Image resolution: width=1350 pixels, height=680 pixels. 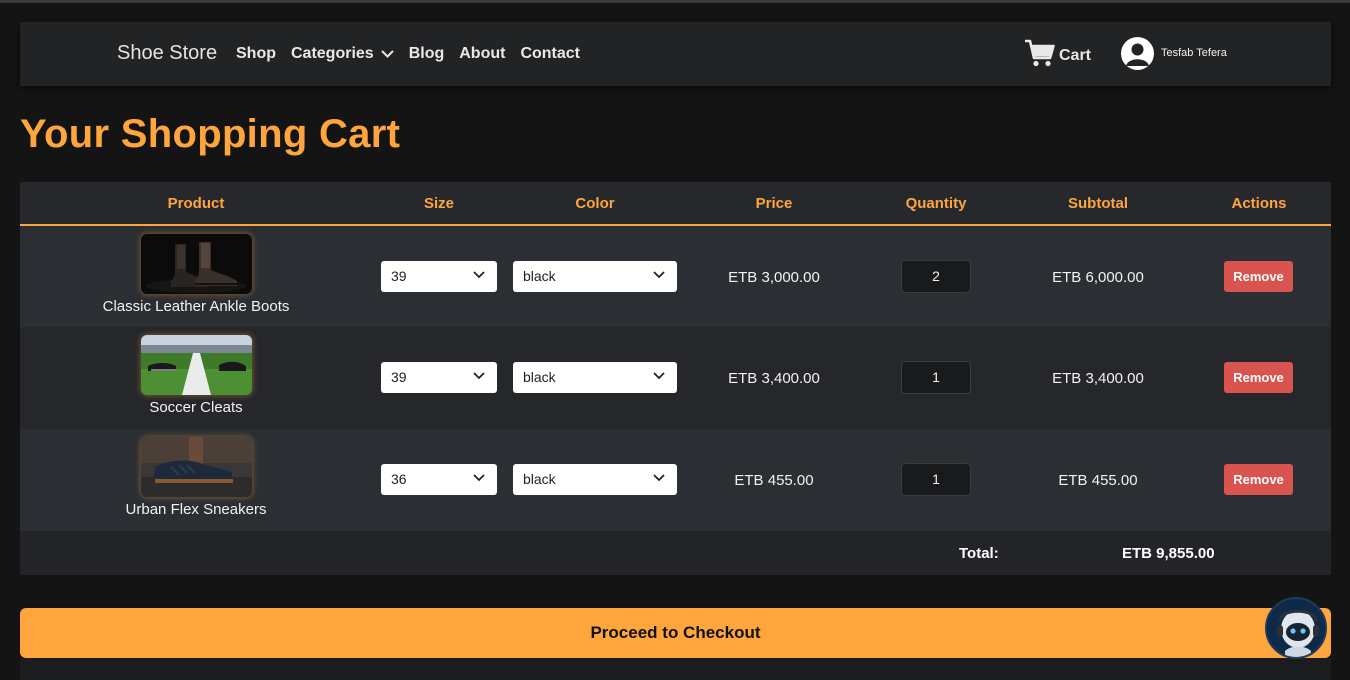 I want to click on nav-links: Shop Categories Blog About Contact, so click(x=415, y=54).